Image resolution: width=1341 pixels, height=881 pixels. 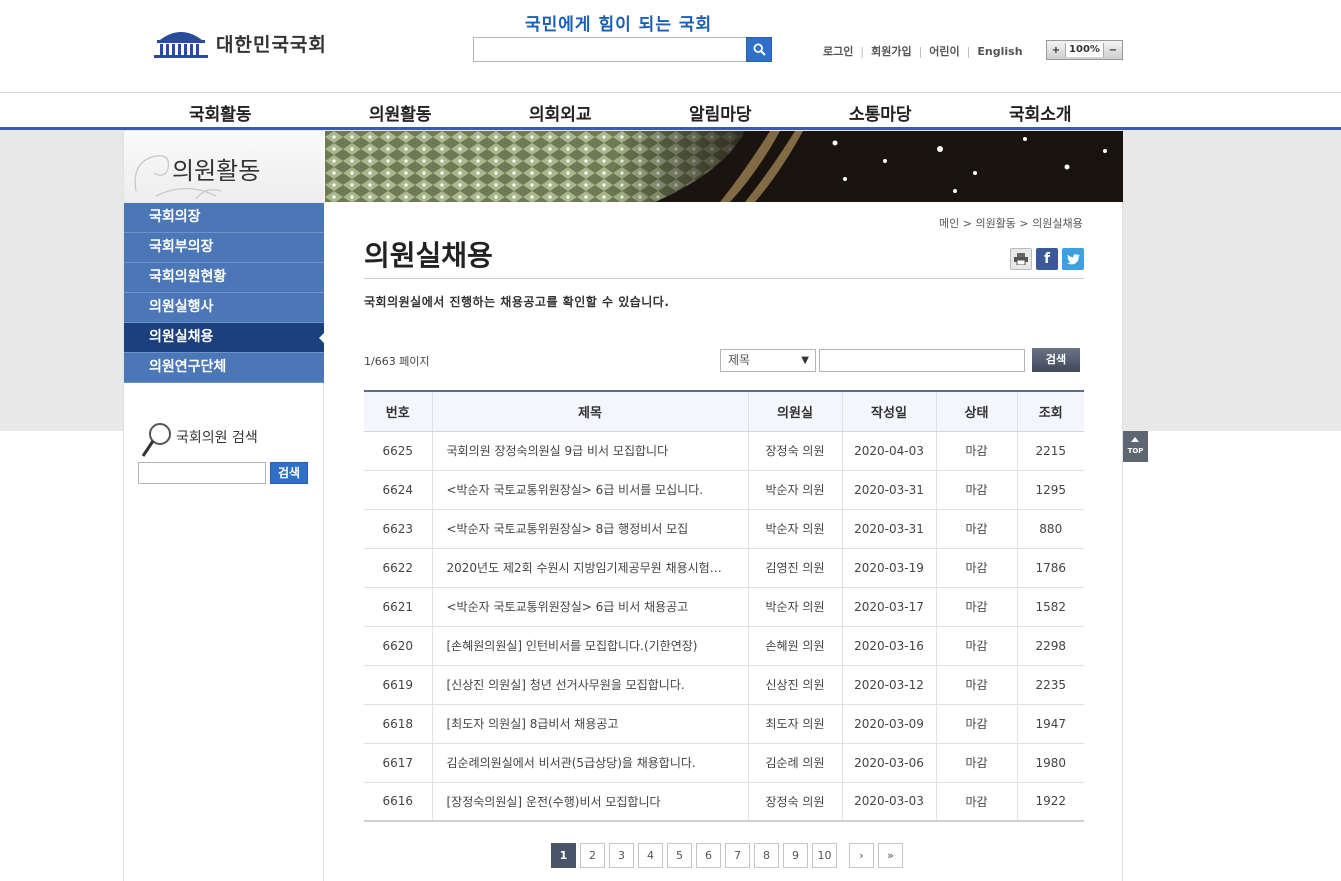 I want to click on top-search-button, so click(x=759, y=49).